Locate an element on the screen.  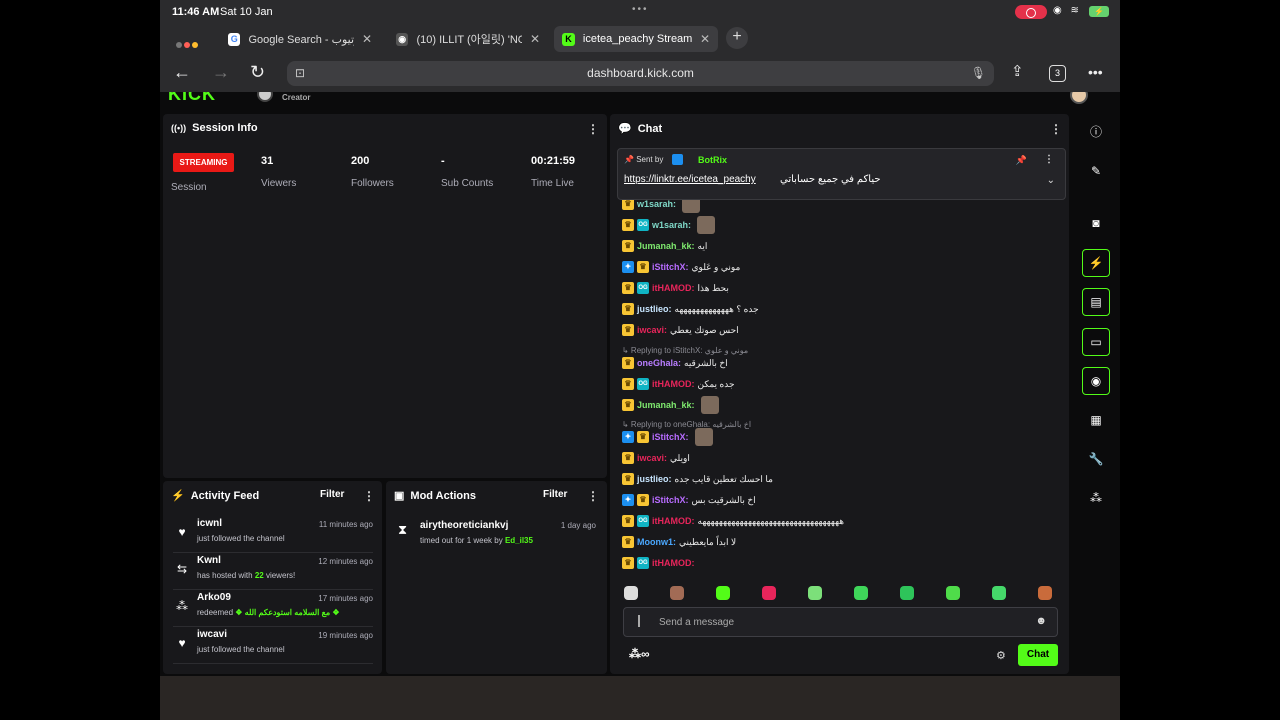
emoji-icon: ☻ is located at coordinates (1041, 621).